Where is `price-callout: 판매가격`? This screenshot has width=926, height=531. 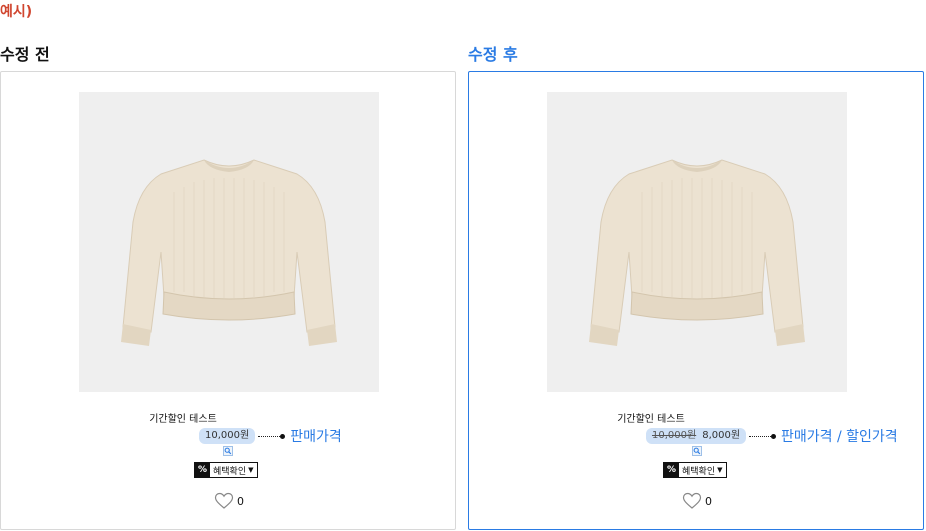 price-callout: 판매가격 is located at coordinates (316, 437).